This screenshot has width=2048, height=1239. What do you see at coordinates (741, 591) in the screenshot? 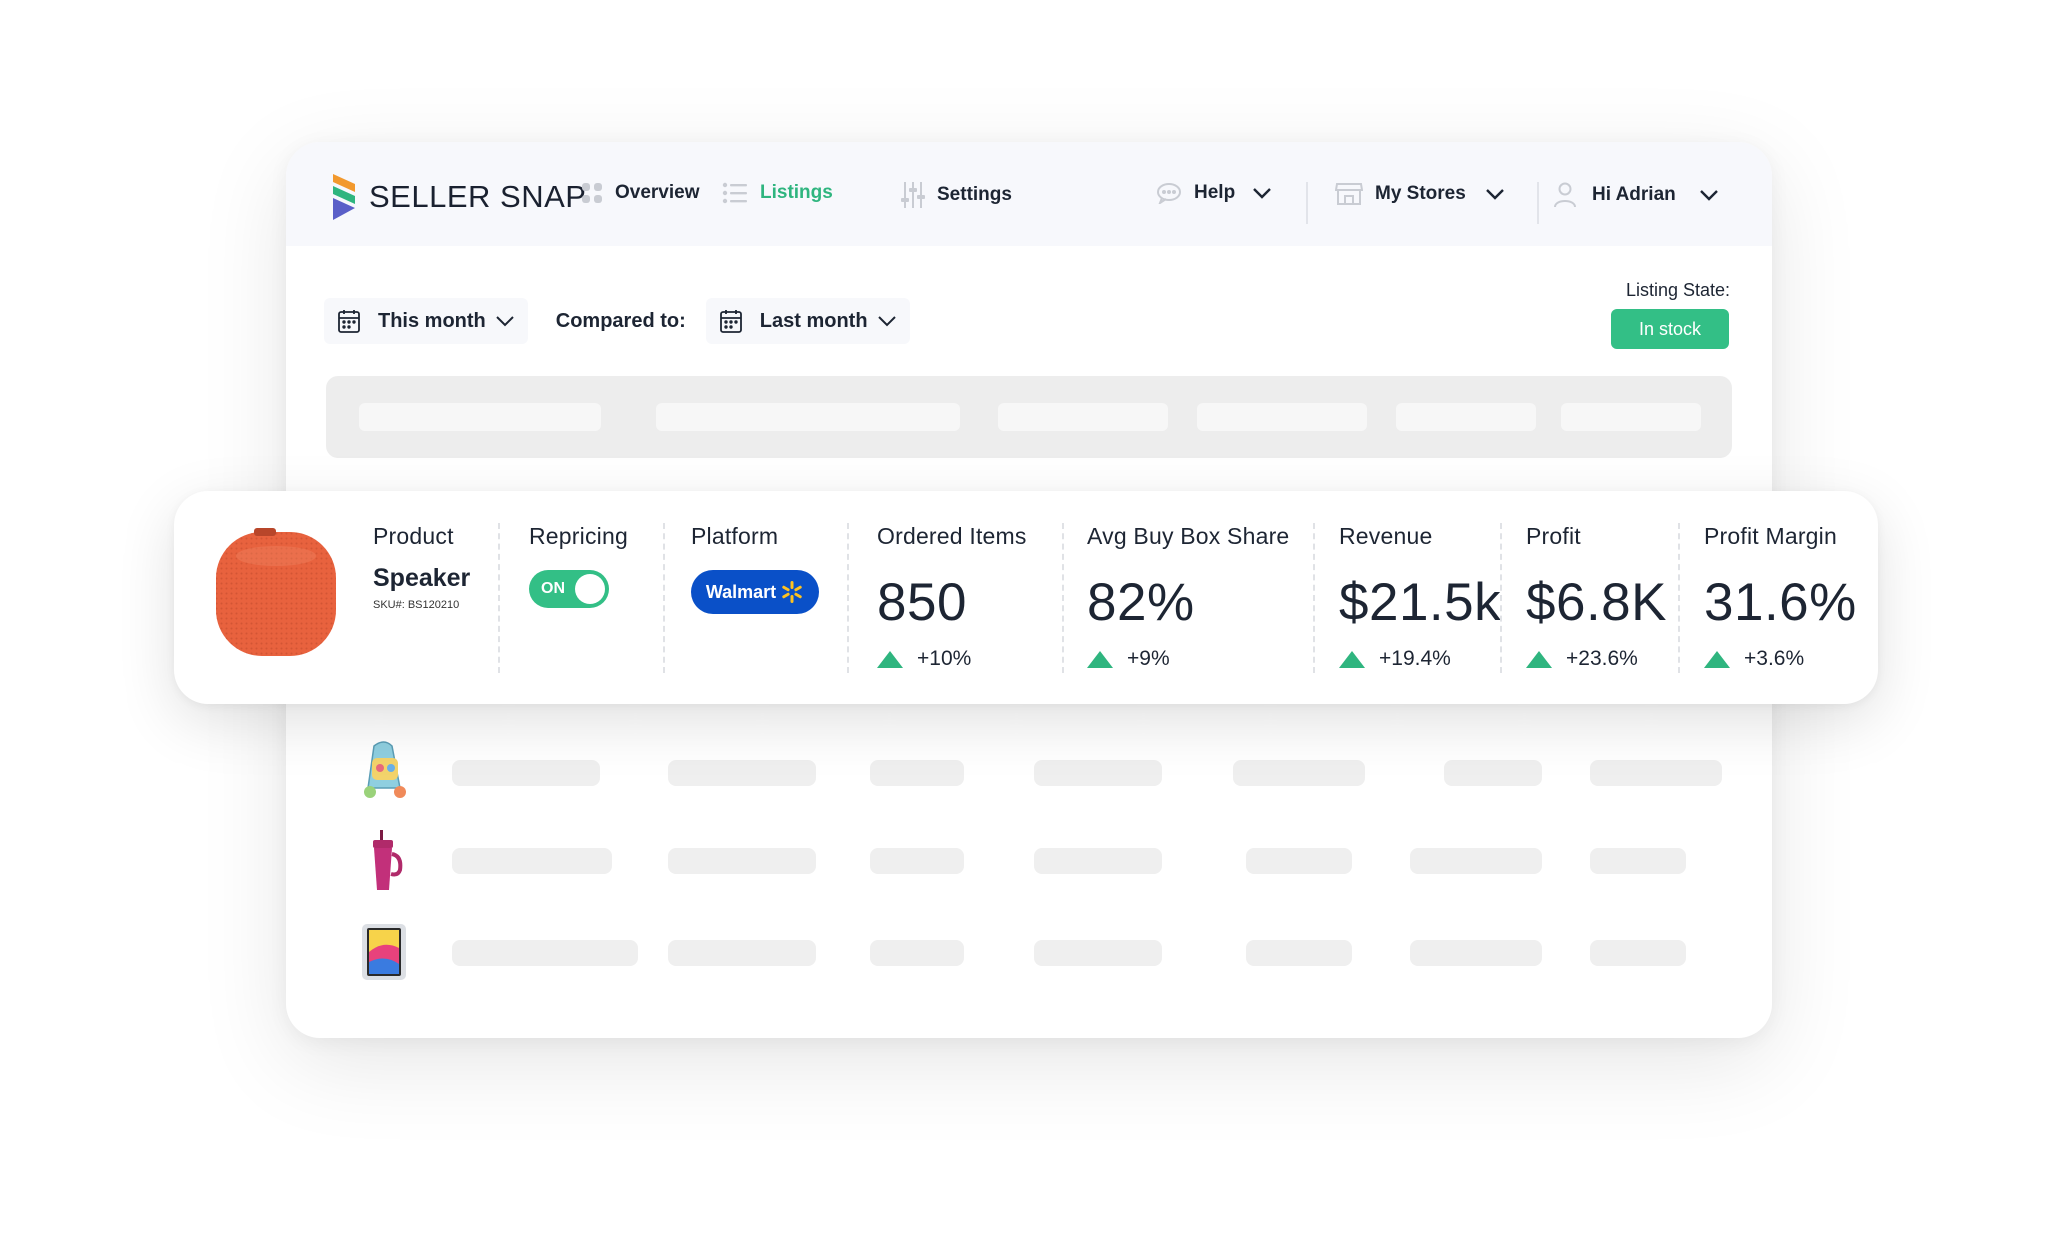
I see `walmart-badge-label: Walmart` at bounding box center [741, 591].